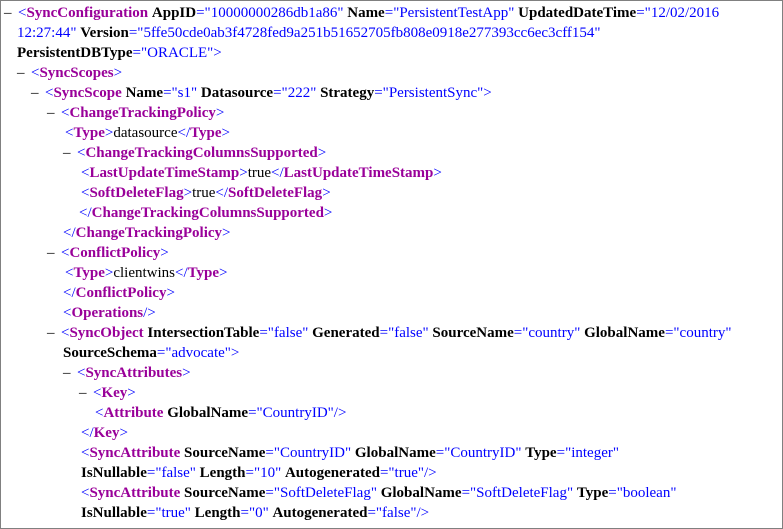 The width and height of the screenshot is (783, 529). I want to click on xml-line: PersistentDBType="ORACLE">, so click(119, 53).